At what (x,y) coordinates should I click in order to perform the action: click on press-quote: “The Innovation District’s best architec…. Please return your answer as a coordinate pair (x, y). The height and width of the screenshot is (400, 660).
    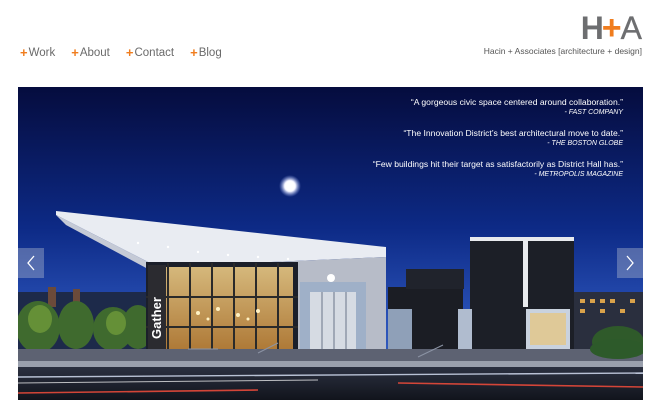
    Looking at the image, I should click on (498, 138).